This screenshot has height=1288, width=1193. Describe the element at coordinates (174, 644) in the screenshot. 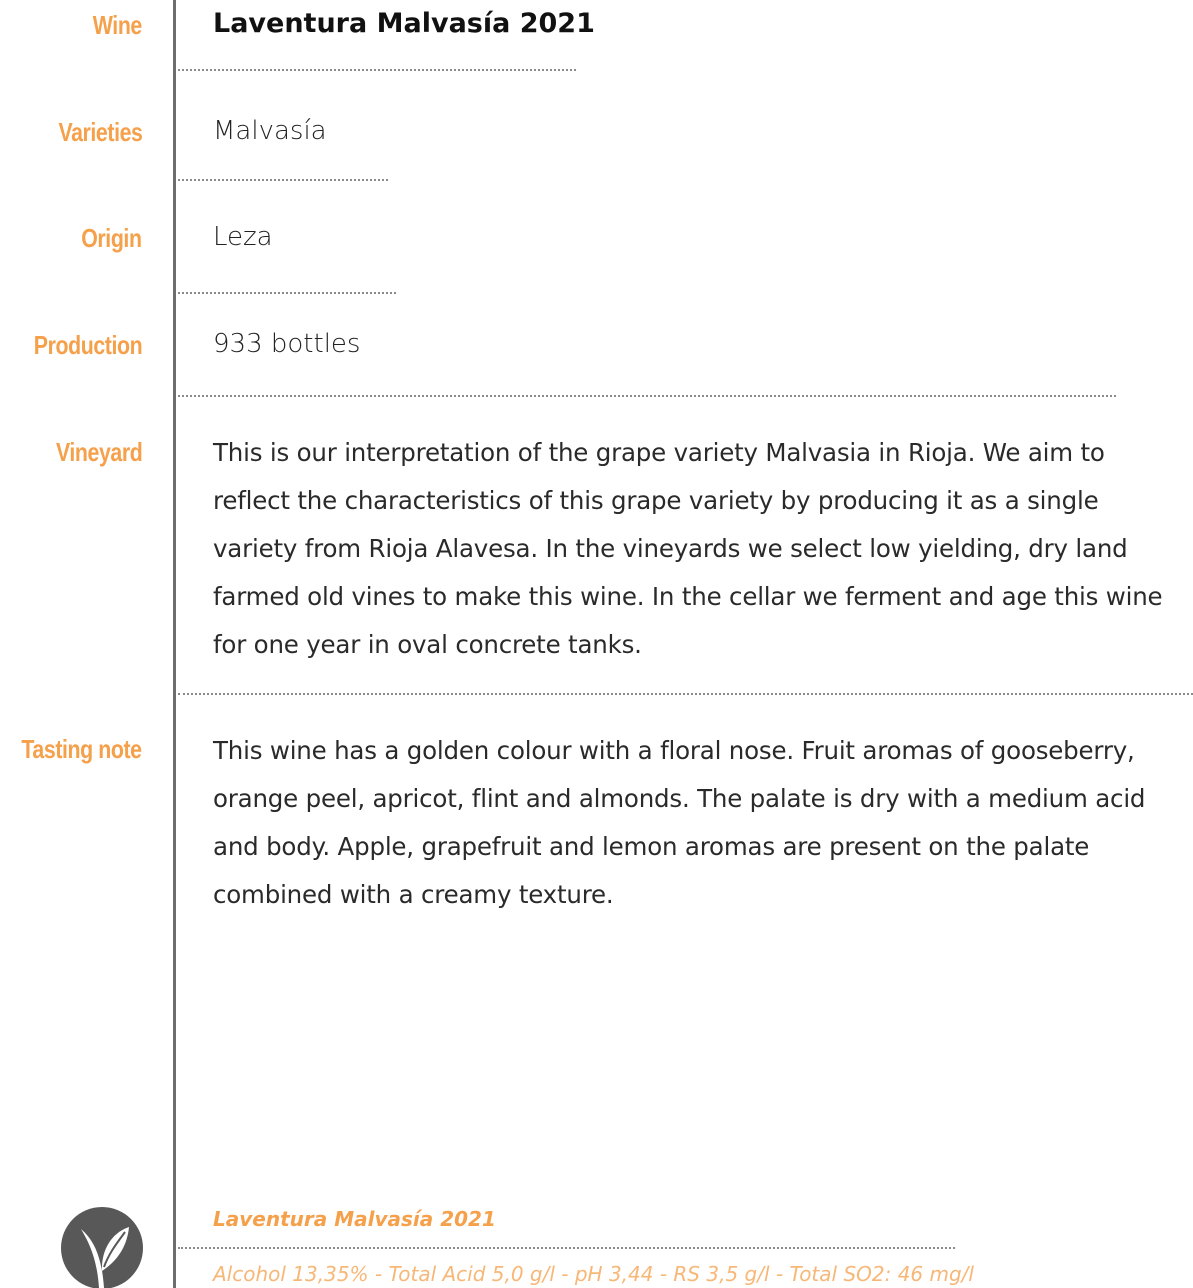

I see `vertical-divider` at that location.